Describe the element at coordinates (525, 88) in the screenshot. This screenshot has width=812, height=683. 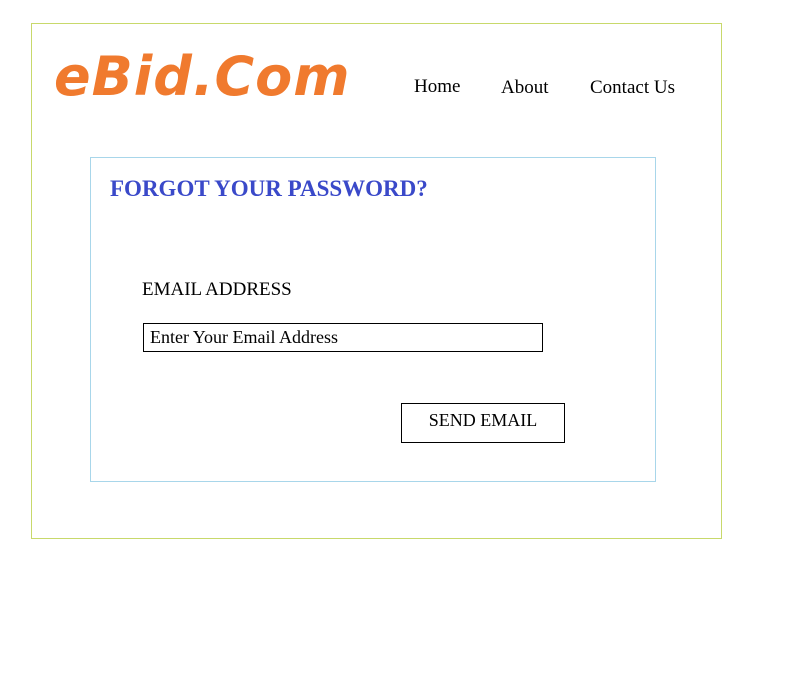
I see `nav-about-link: About` at that location.